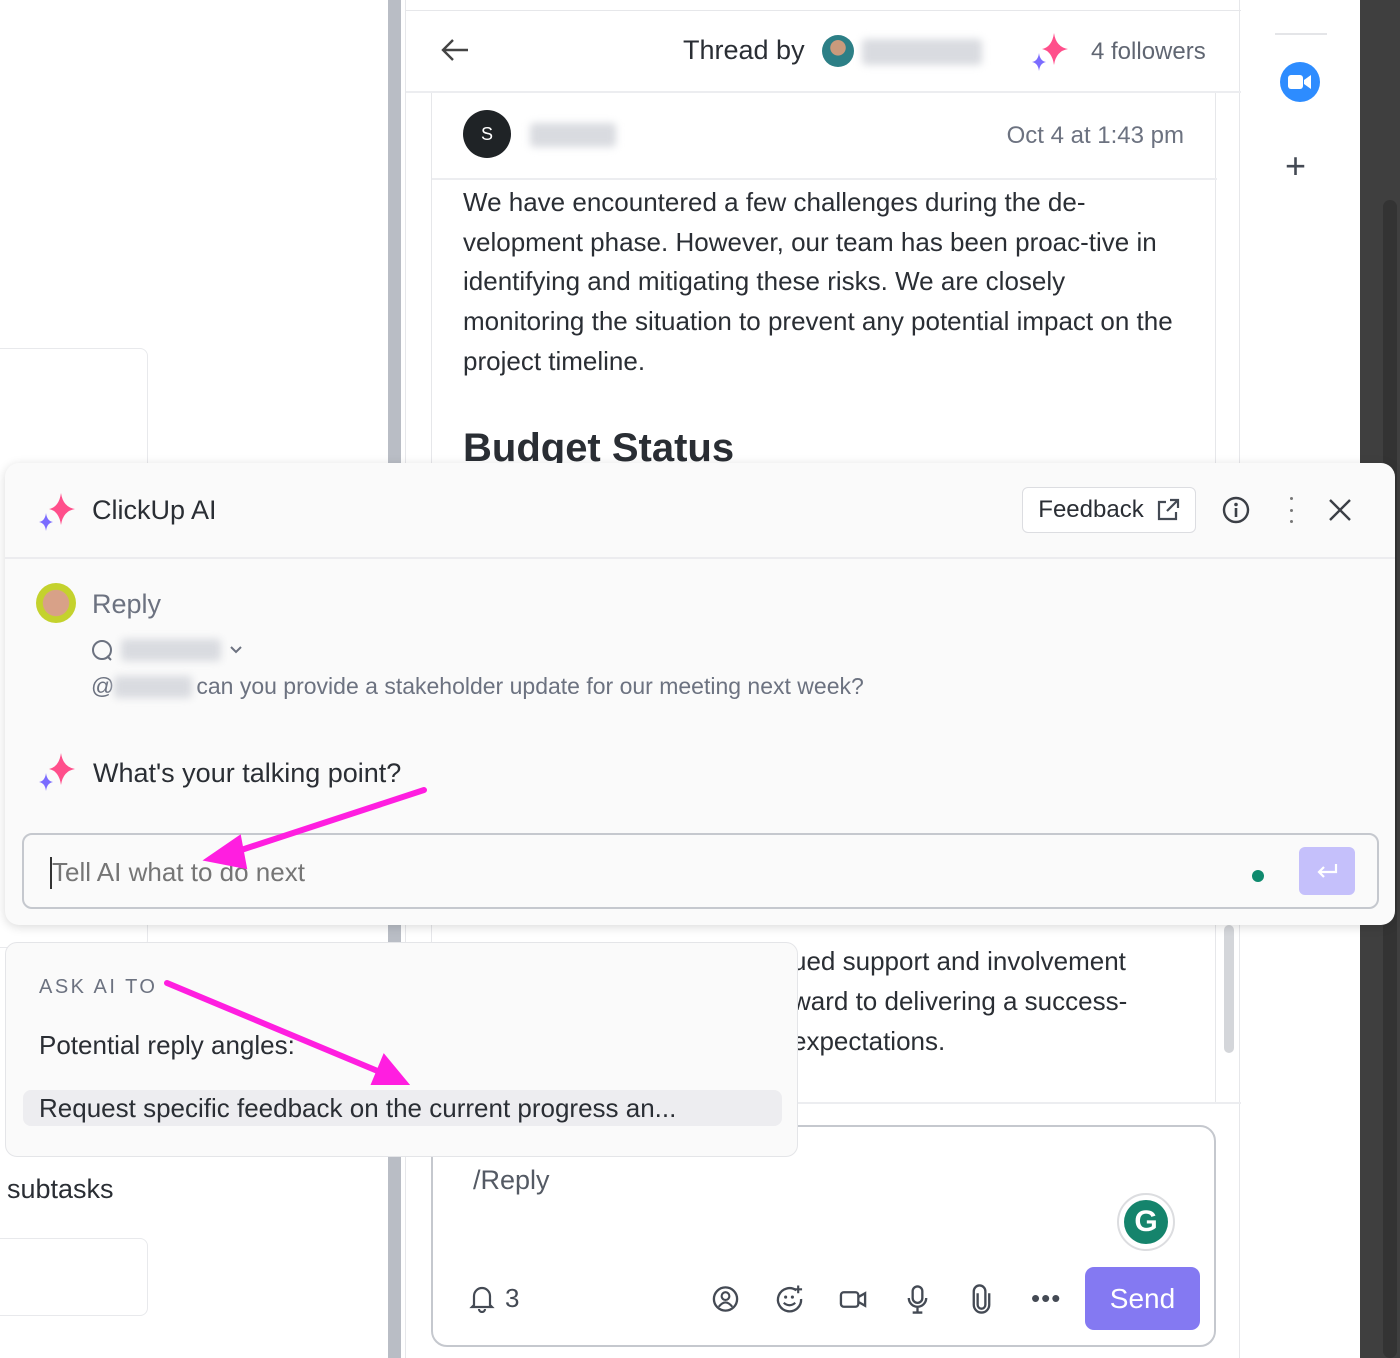  What do you see at coordinates (1229, 989) in the screenshot?
I see `scrollbar` at bounding box center [1229, 989].